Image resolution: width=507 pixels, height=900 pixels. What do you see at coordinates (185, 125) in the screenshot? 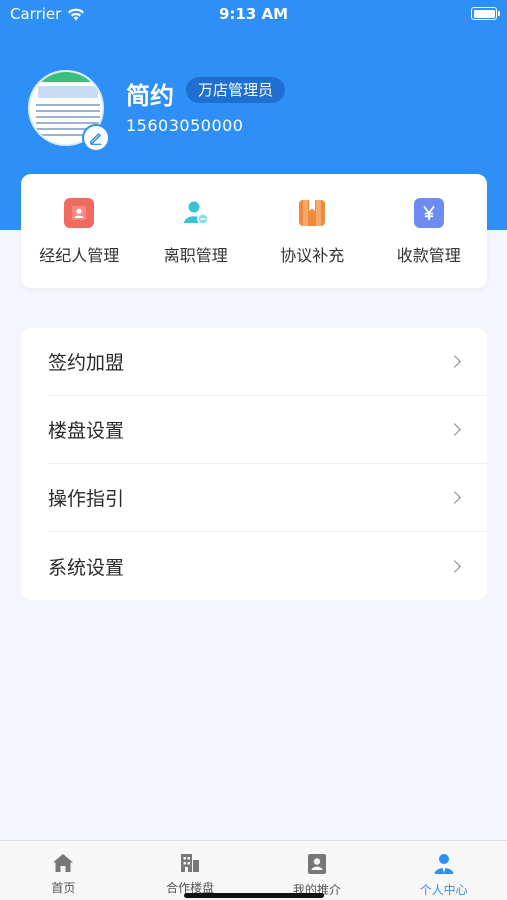
I see `user-phone: 15603050000` at bounding box center [185, 125].